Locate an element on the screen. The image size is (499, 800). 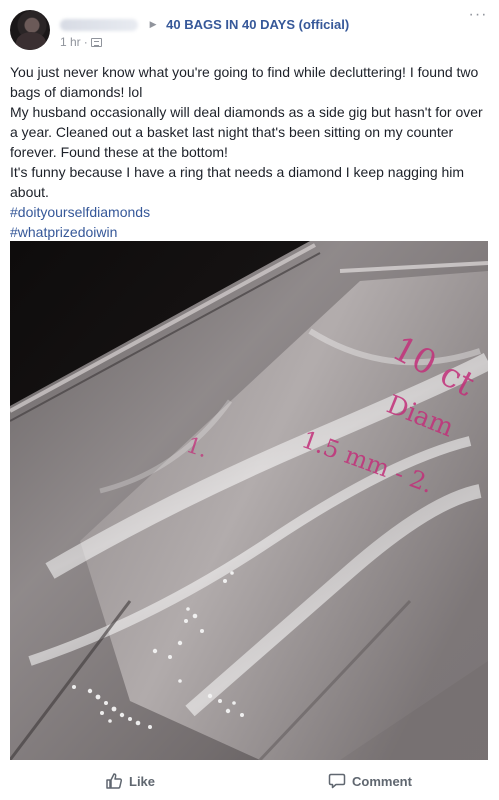
post-actions-bar: Like Comment is located at coordinates (249, 781).